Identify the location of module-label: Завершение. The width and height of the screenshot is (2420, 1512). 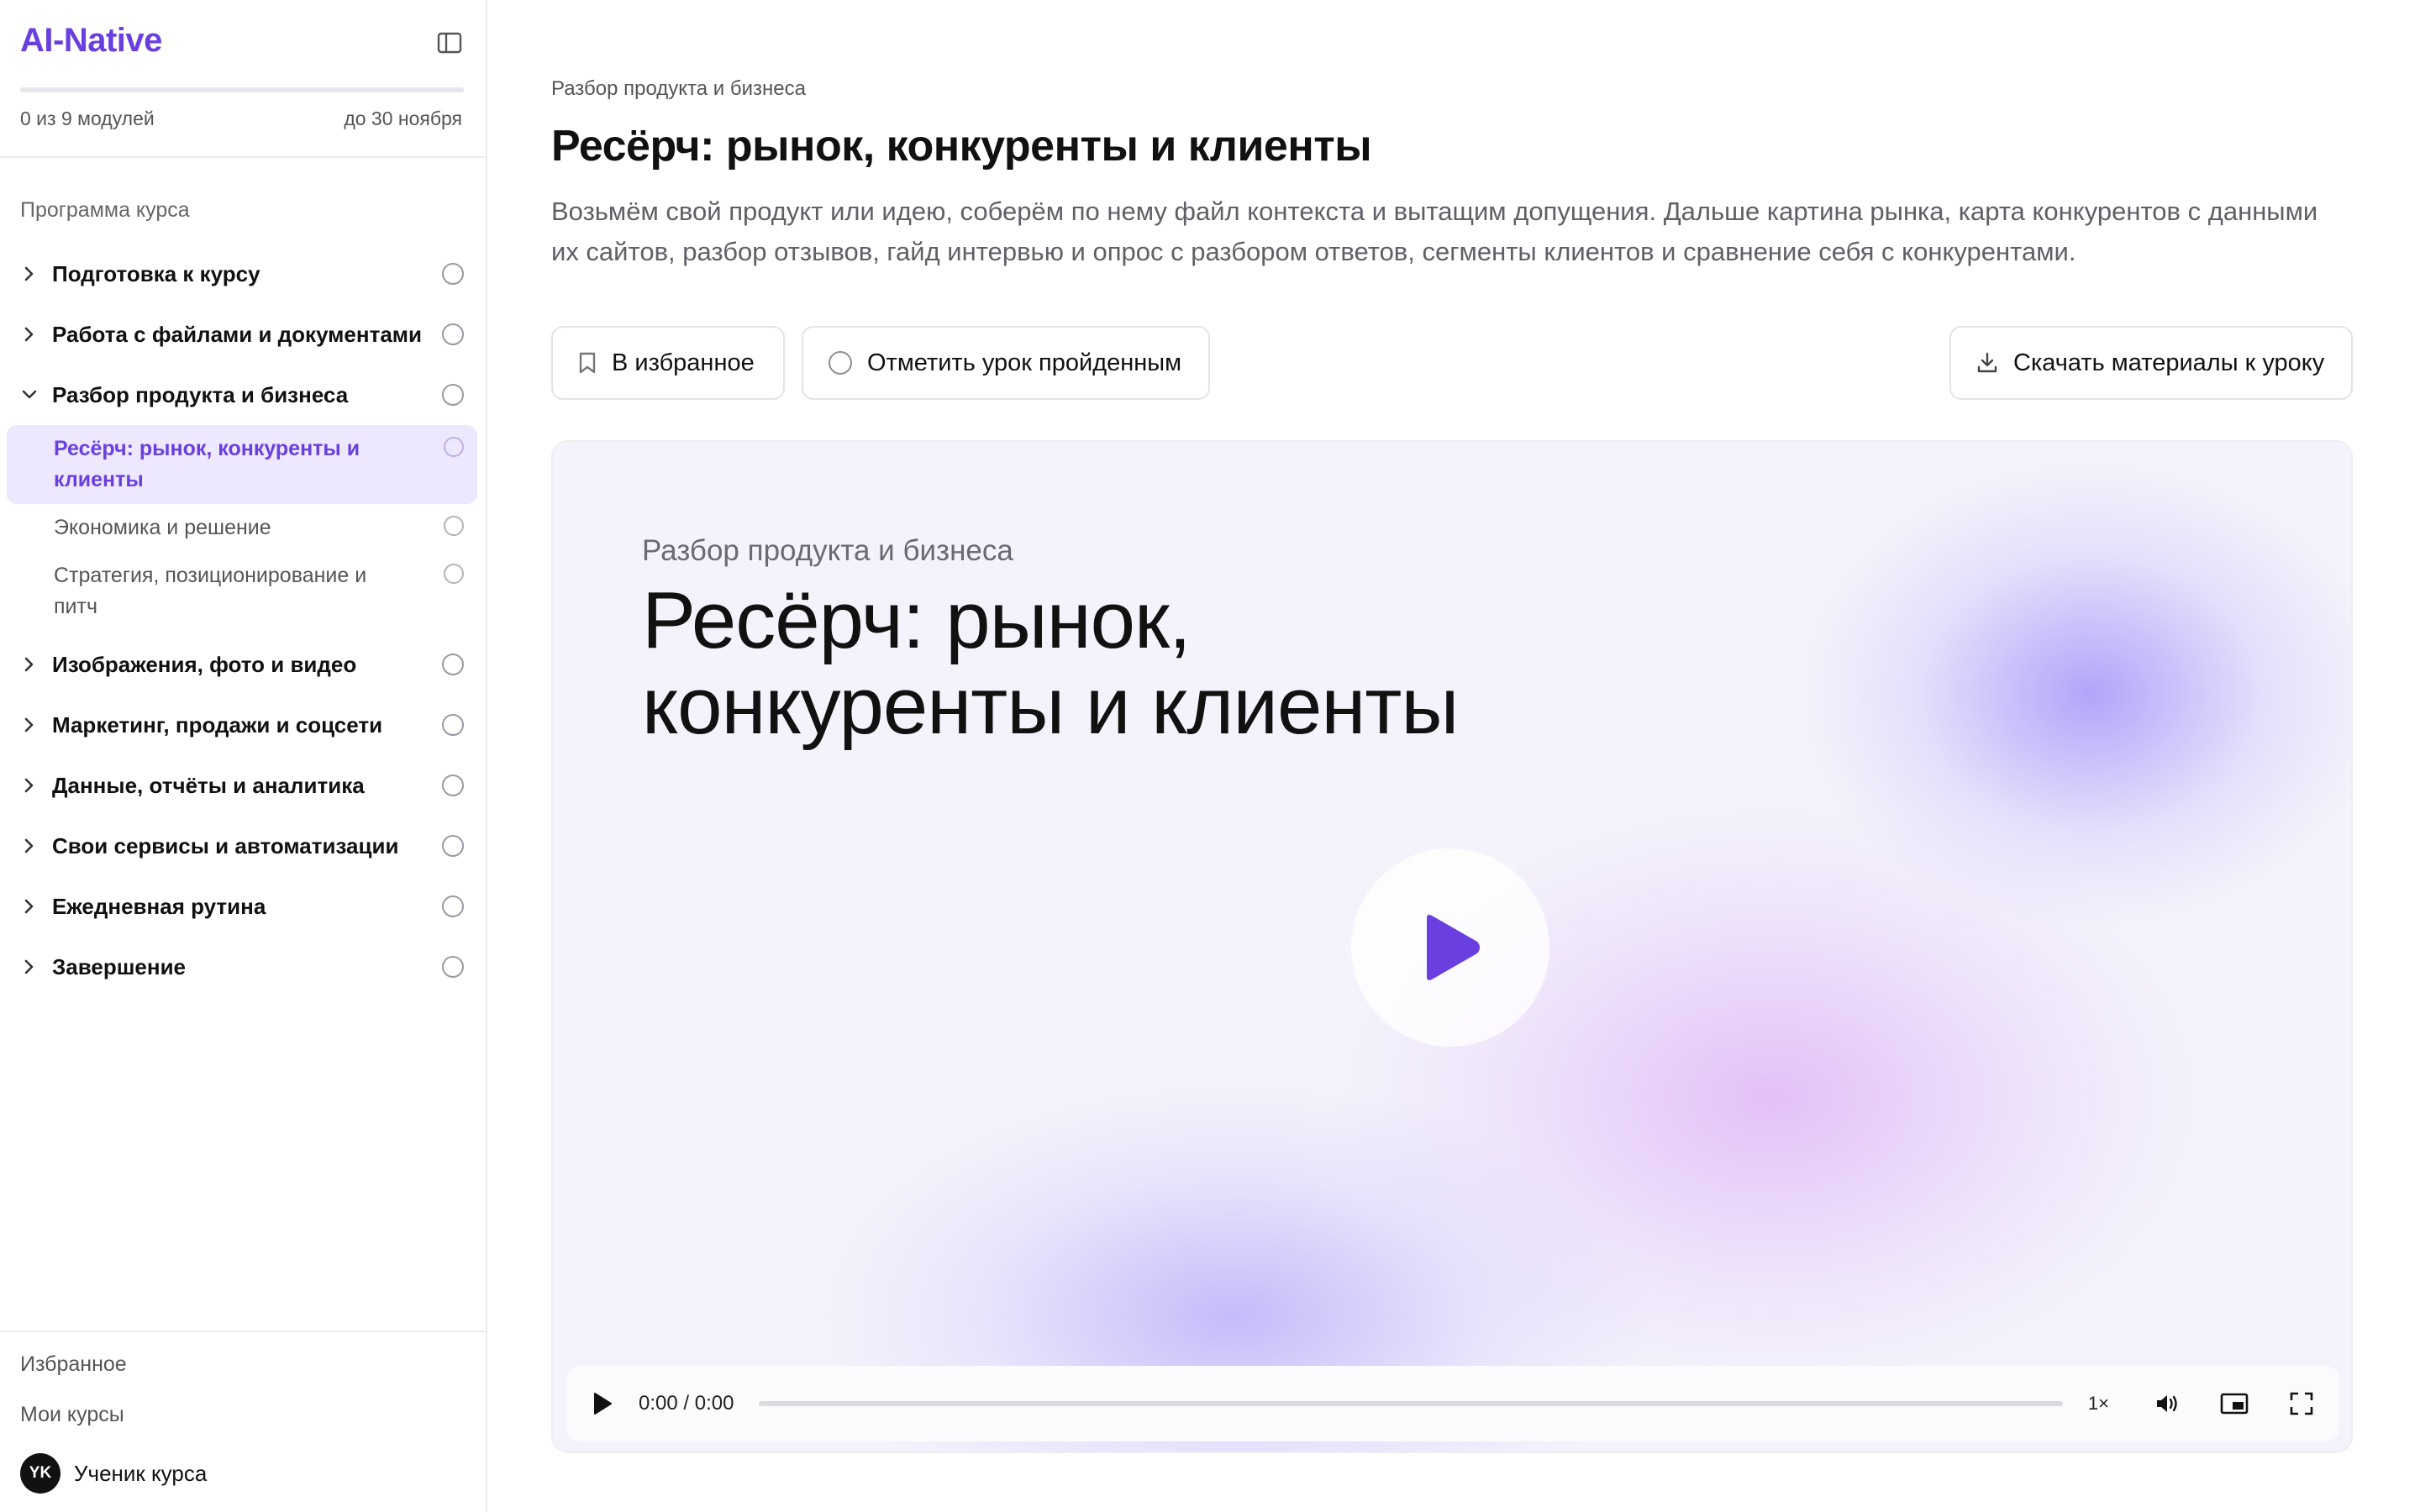
(120, 966).